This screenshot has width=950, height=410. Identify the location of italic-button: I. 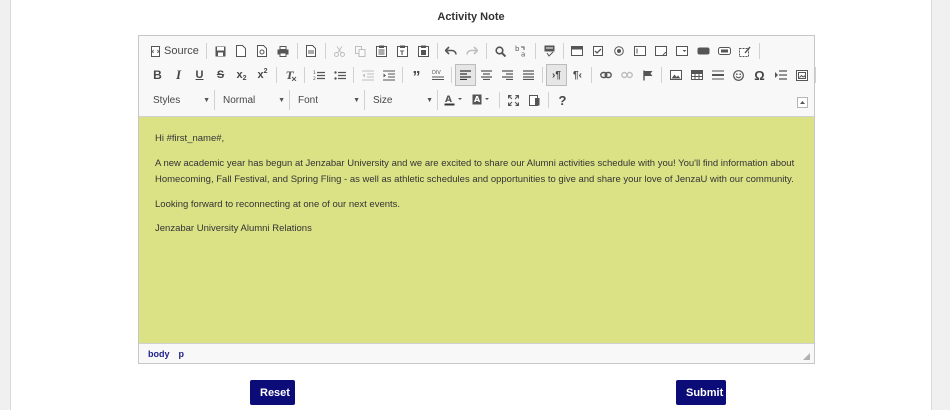
(178, 75).